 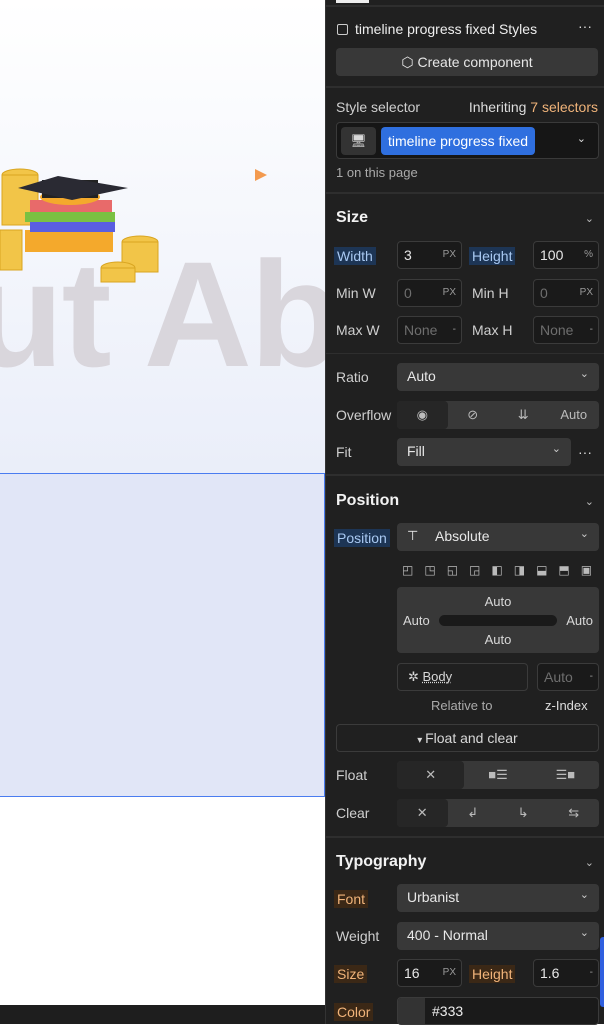 I want to click on float-left-icon: ■☰, so click(x=497, y=775).